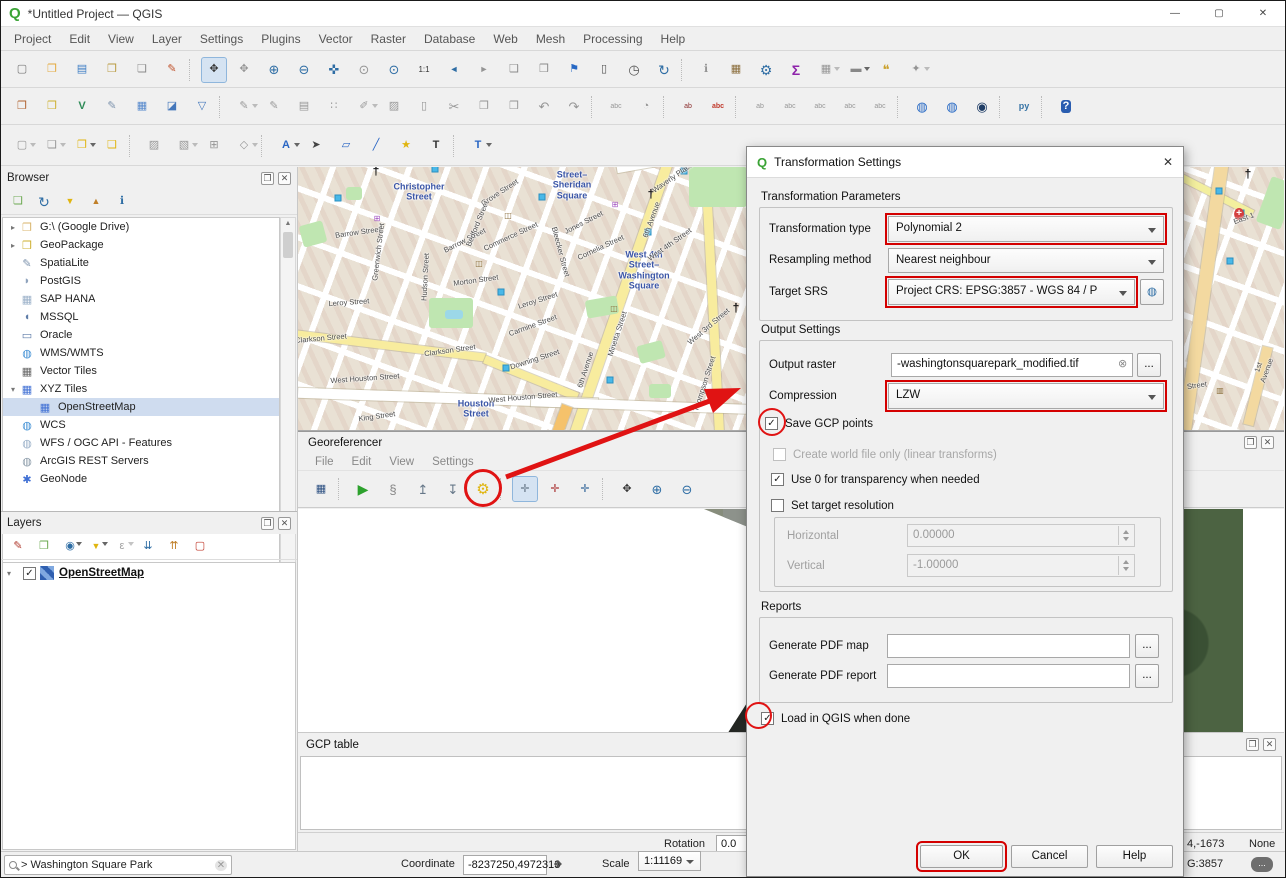 The width and height of the screenshot is (1286, 878). I want to click on delete-gcp-point-icon: ✛, so click(555, 489).